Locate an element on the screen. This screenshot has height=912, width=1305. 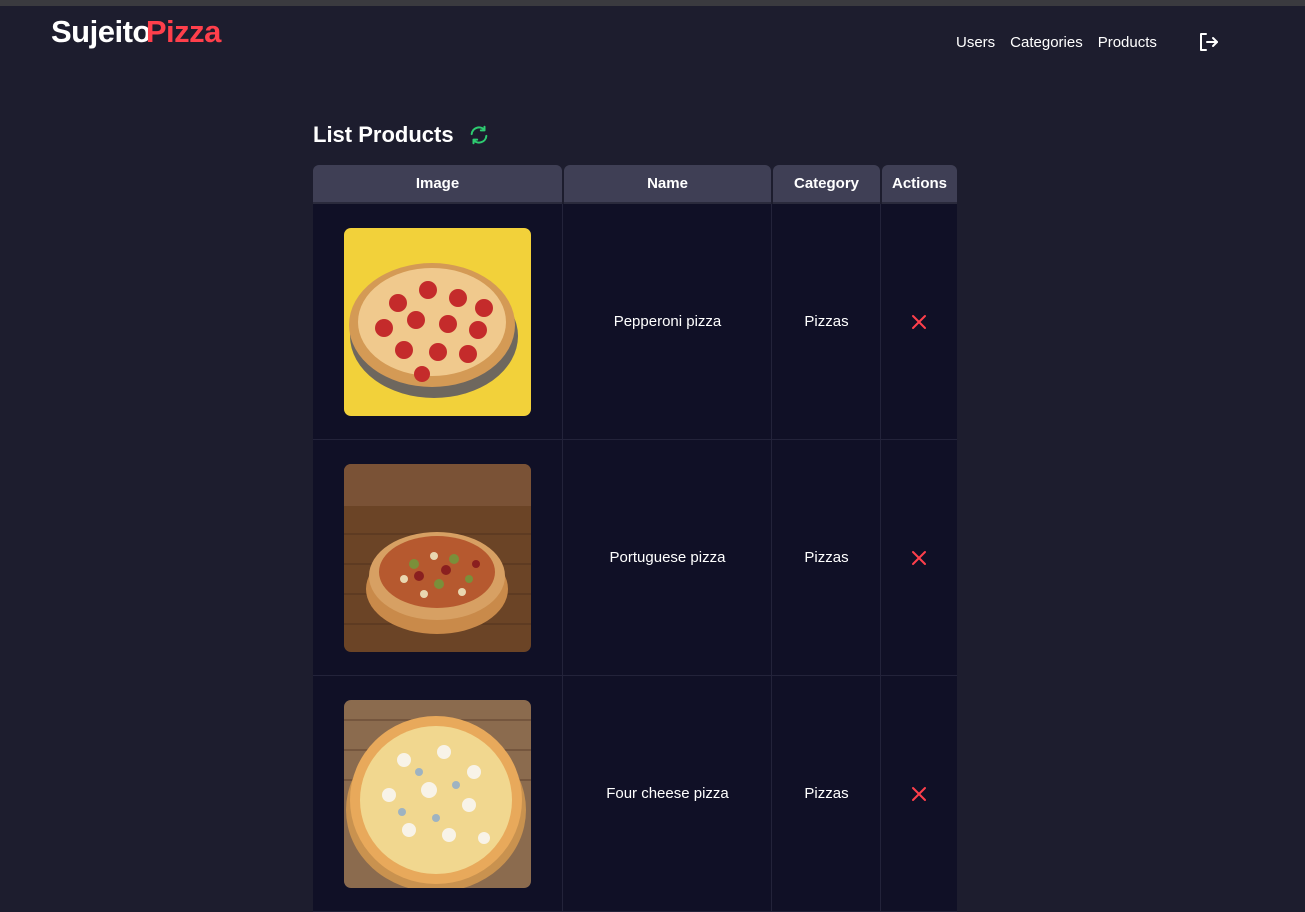
window-top-bar is located at coordinates (652, 3).